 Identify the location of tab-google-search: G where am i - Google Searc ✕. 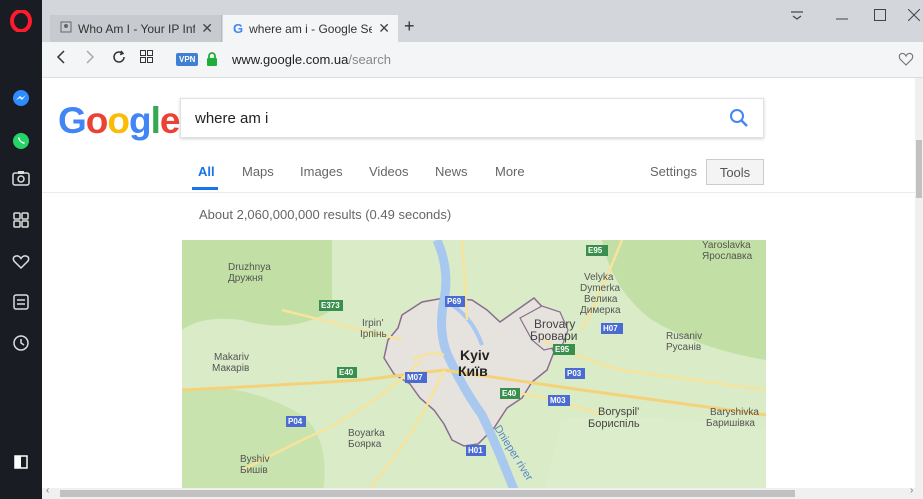
(310, 28).